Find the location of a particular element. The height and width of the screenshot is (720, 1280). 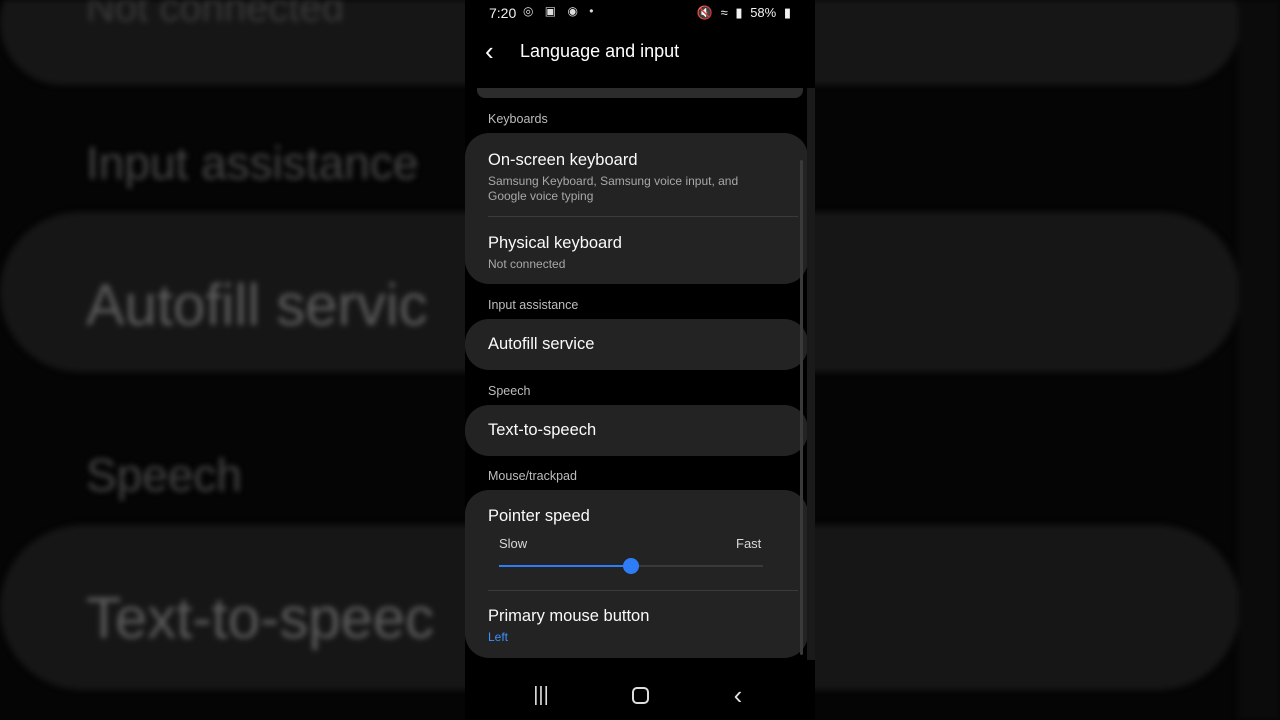

mouse-trackpad-card: Pointer speed Primary mouse button Left is located at coordinates (636, 574).